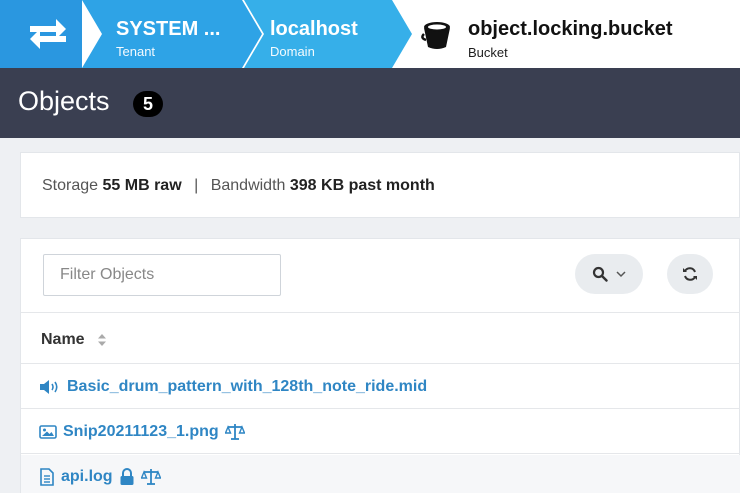 Image resolution: width=740 pixels, height=493 pixels. I want to click on bucket-name: object.locking.bucket, so click(570, 29).